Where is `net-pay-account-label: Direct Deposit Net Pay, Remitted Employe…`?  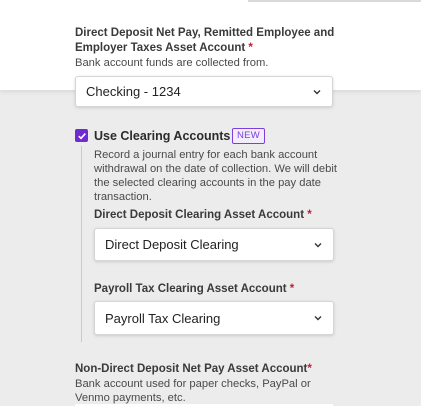 net-pay-account-label: Direct Deposit Net Pay, Remitted Employe… is located at coordinates (205, 40).